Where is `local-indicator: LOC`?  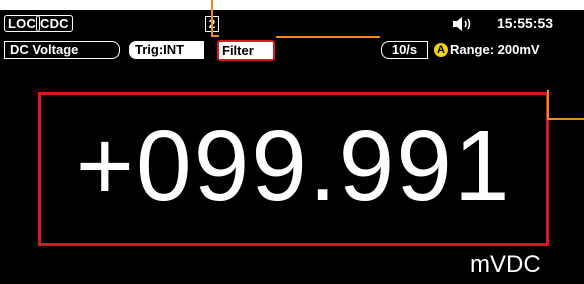 local-indicator: LOC is located at coordinates (22, 23).